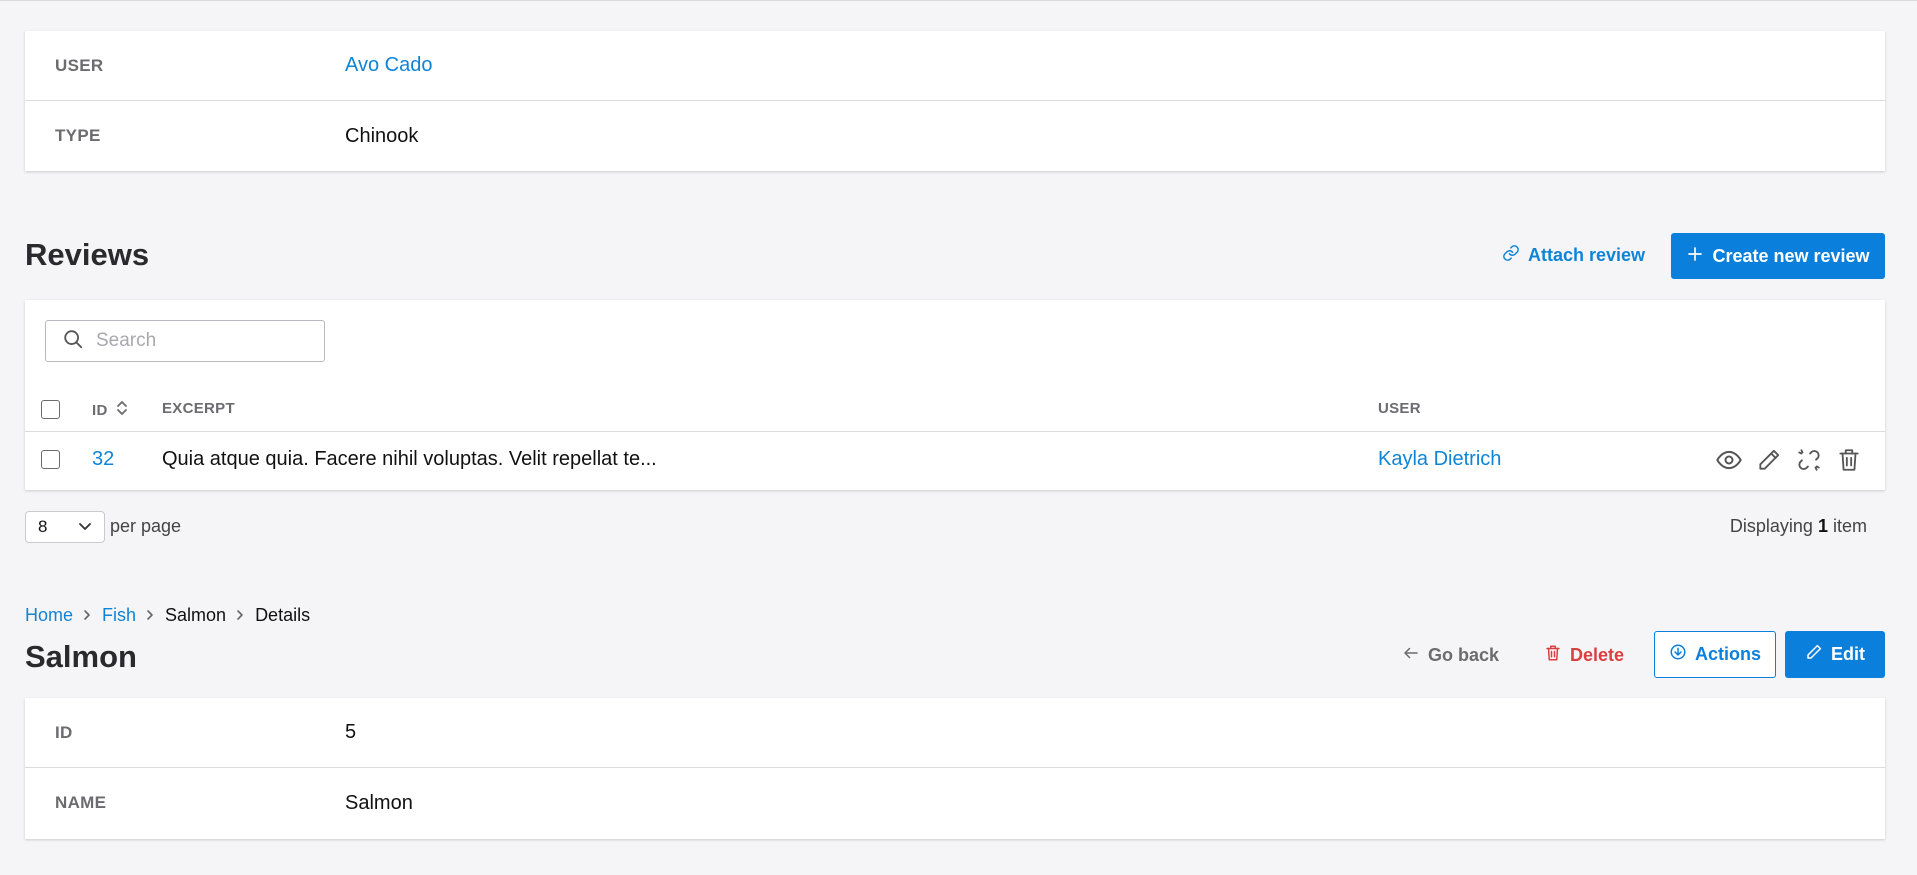 The height and width of the screenshot is (875, 1917). What do you see at coordinates (79, 65) in the screenshot?
I see `detail-label: USER` at bounding box center [79, 65].